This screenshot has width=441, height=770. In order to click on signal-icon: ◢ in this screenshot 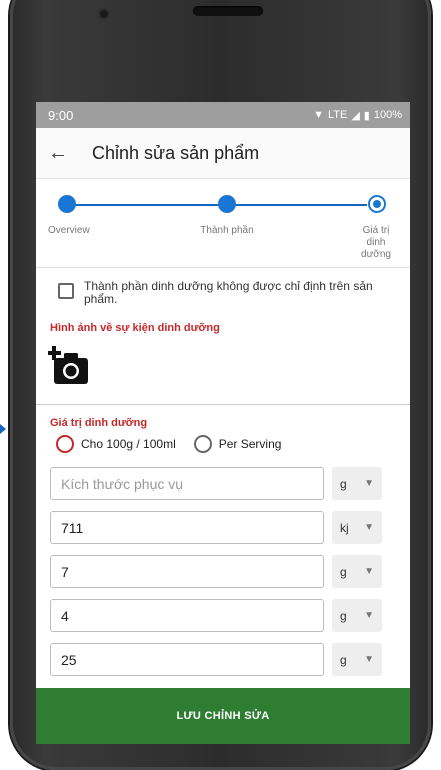, I will do `click(355, 115)`.